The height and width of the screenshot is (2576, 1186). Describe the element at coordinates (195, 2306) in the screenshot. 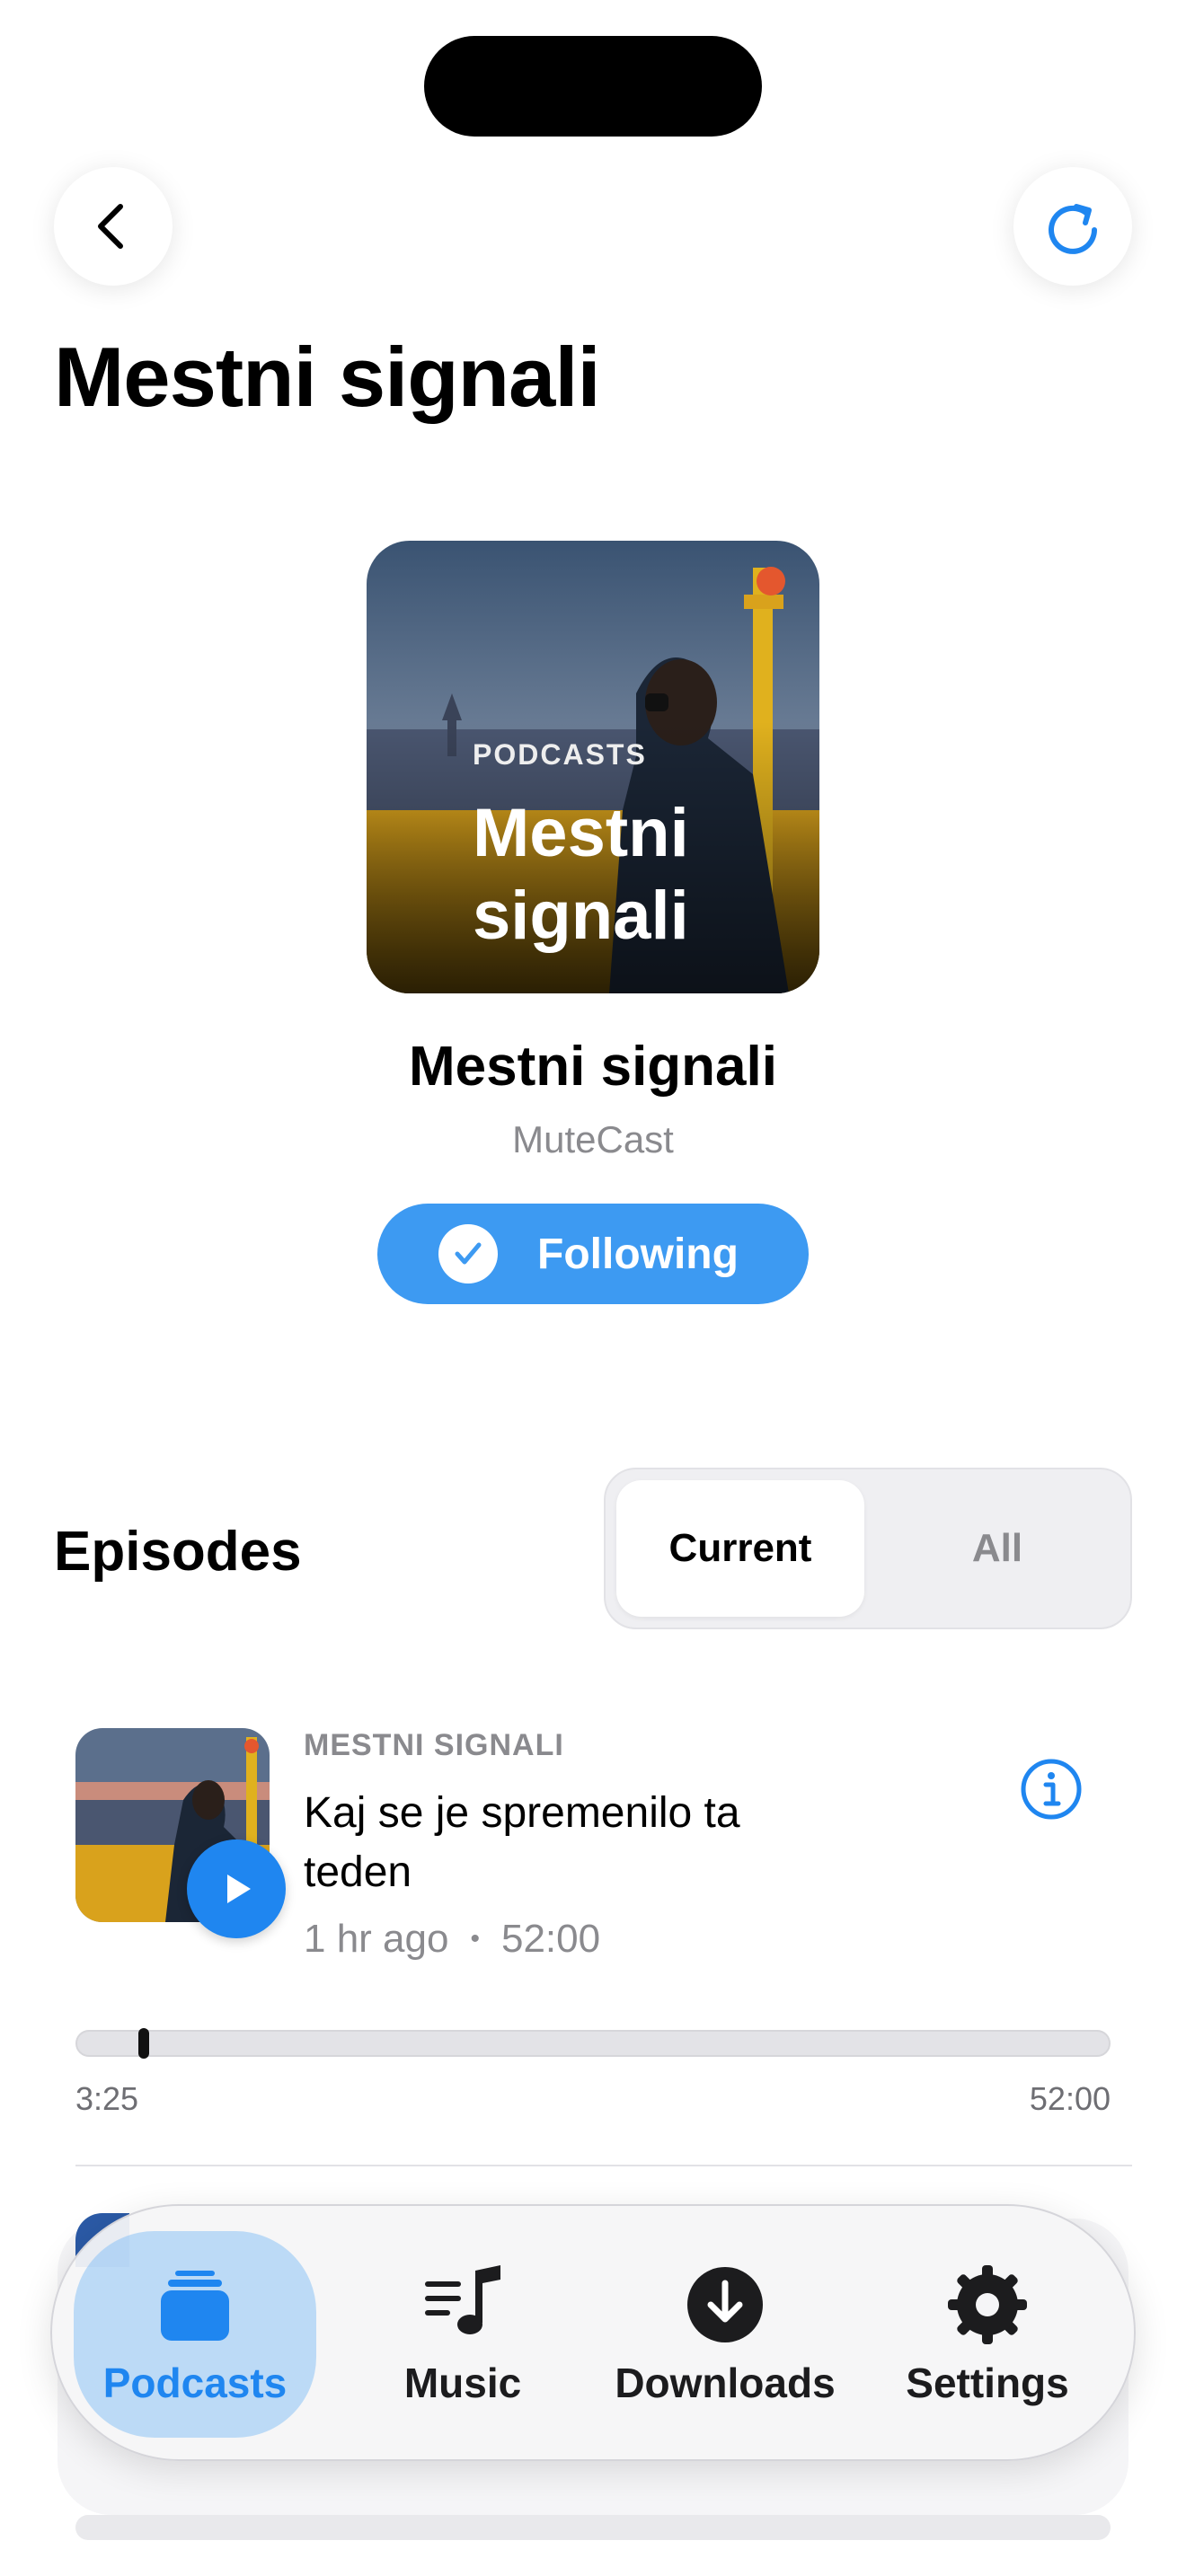

I see `podcasts-stack-icon` at that location.